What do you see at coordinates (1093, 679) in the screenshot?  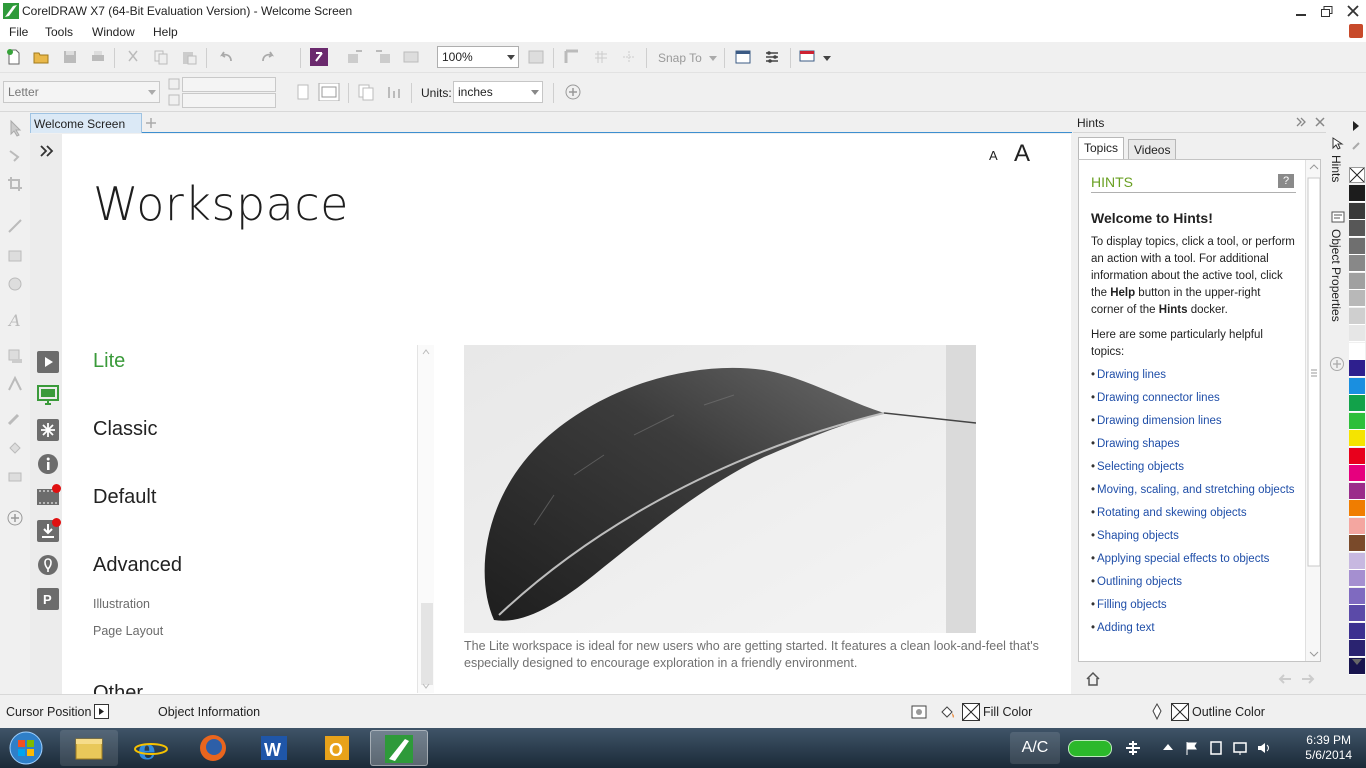 I see `home-icon` at bounding box center [1093, 679].